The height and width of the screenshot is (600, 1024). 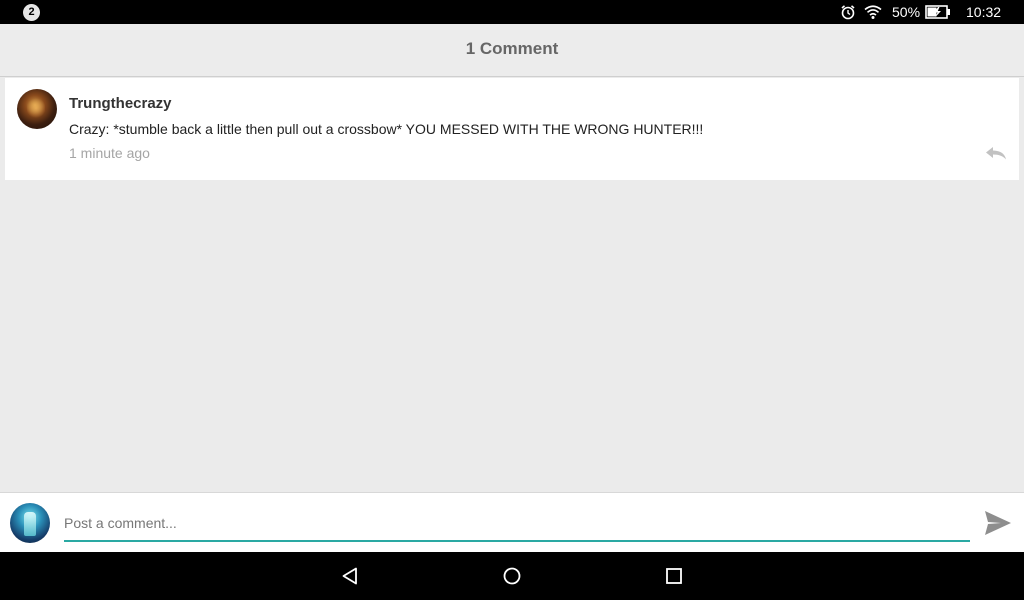 I want to click on comment-input, so click(x=517, y=524).